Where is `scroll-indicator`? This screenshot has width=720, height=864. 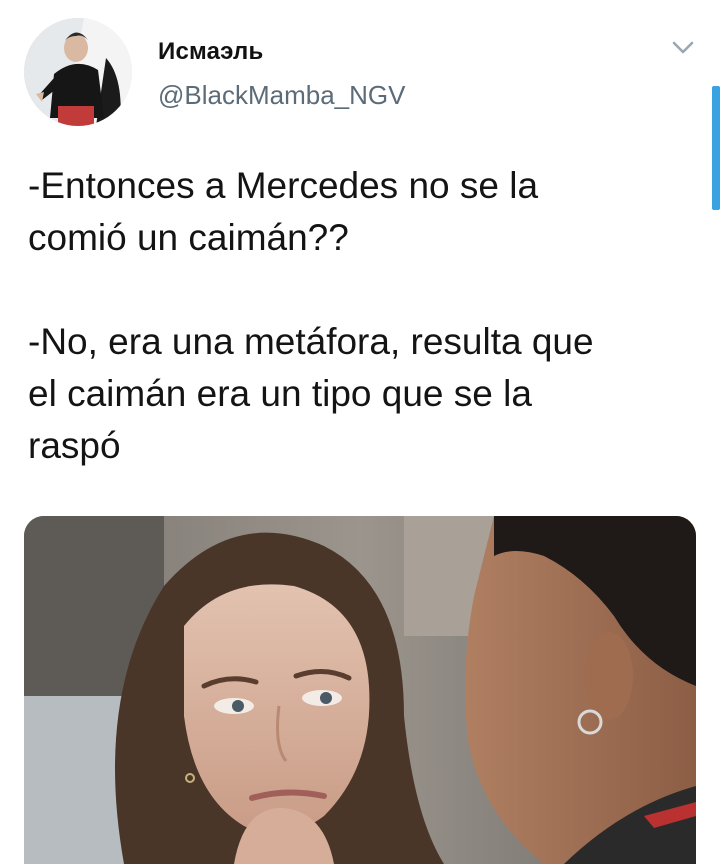 scroll-indicator is located at coordinates (716, 148).